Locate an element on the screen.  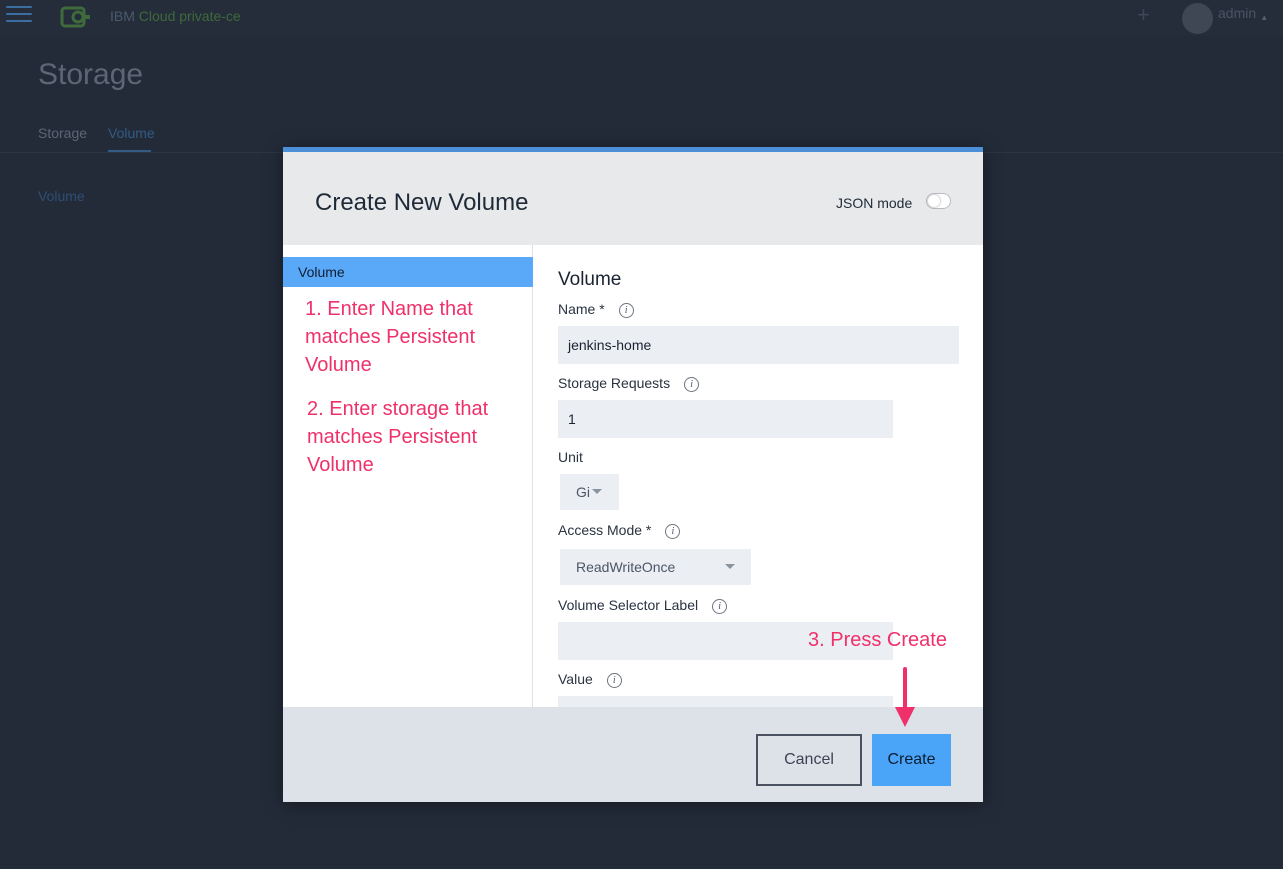
brand-title: IBM Cloud private-ce is located at coordinates (175, 16).